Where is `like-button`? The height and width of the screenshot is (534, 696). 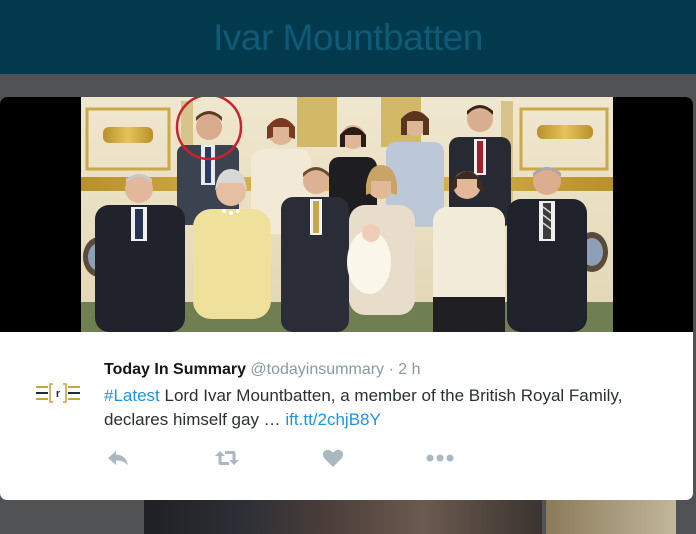
like-button is located at coordinates (333, 458).